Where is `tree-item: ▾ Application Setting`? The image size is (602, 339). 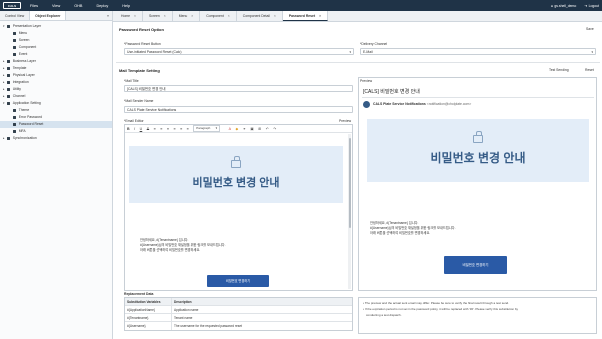
tree-item: ▾ Application Setting is located at coordinates (56, 103).